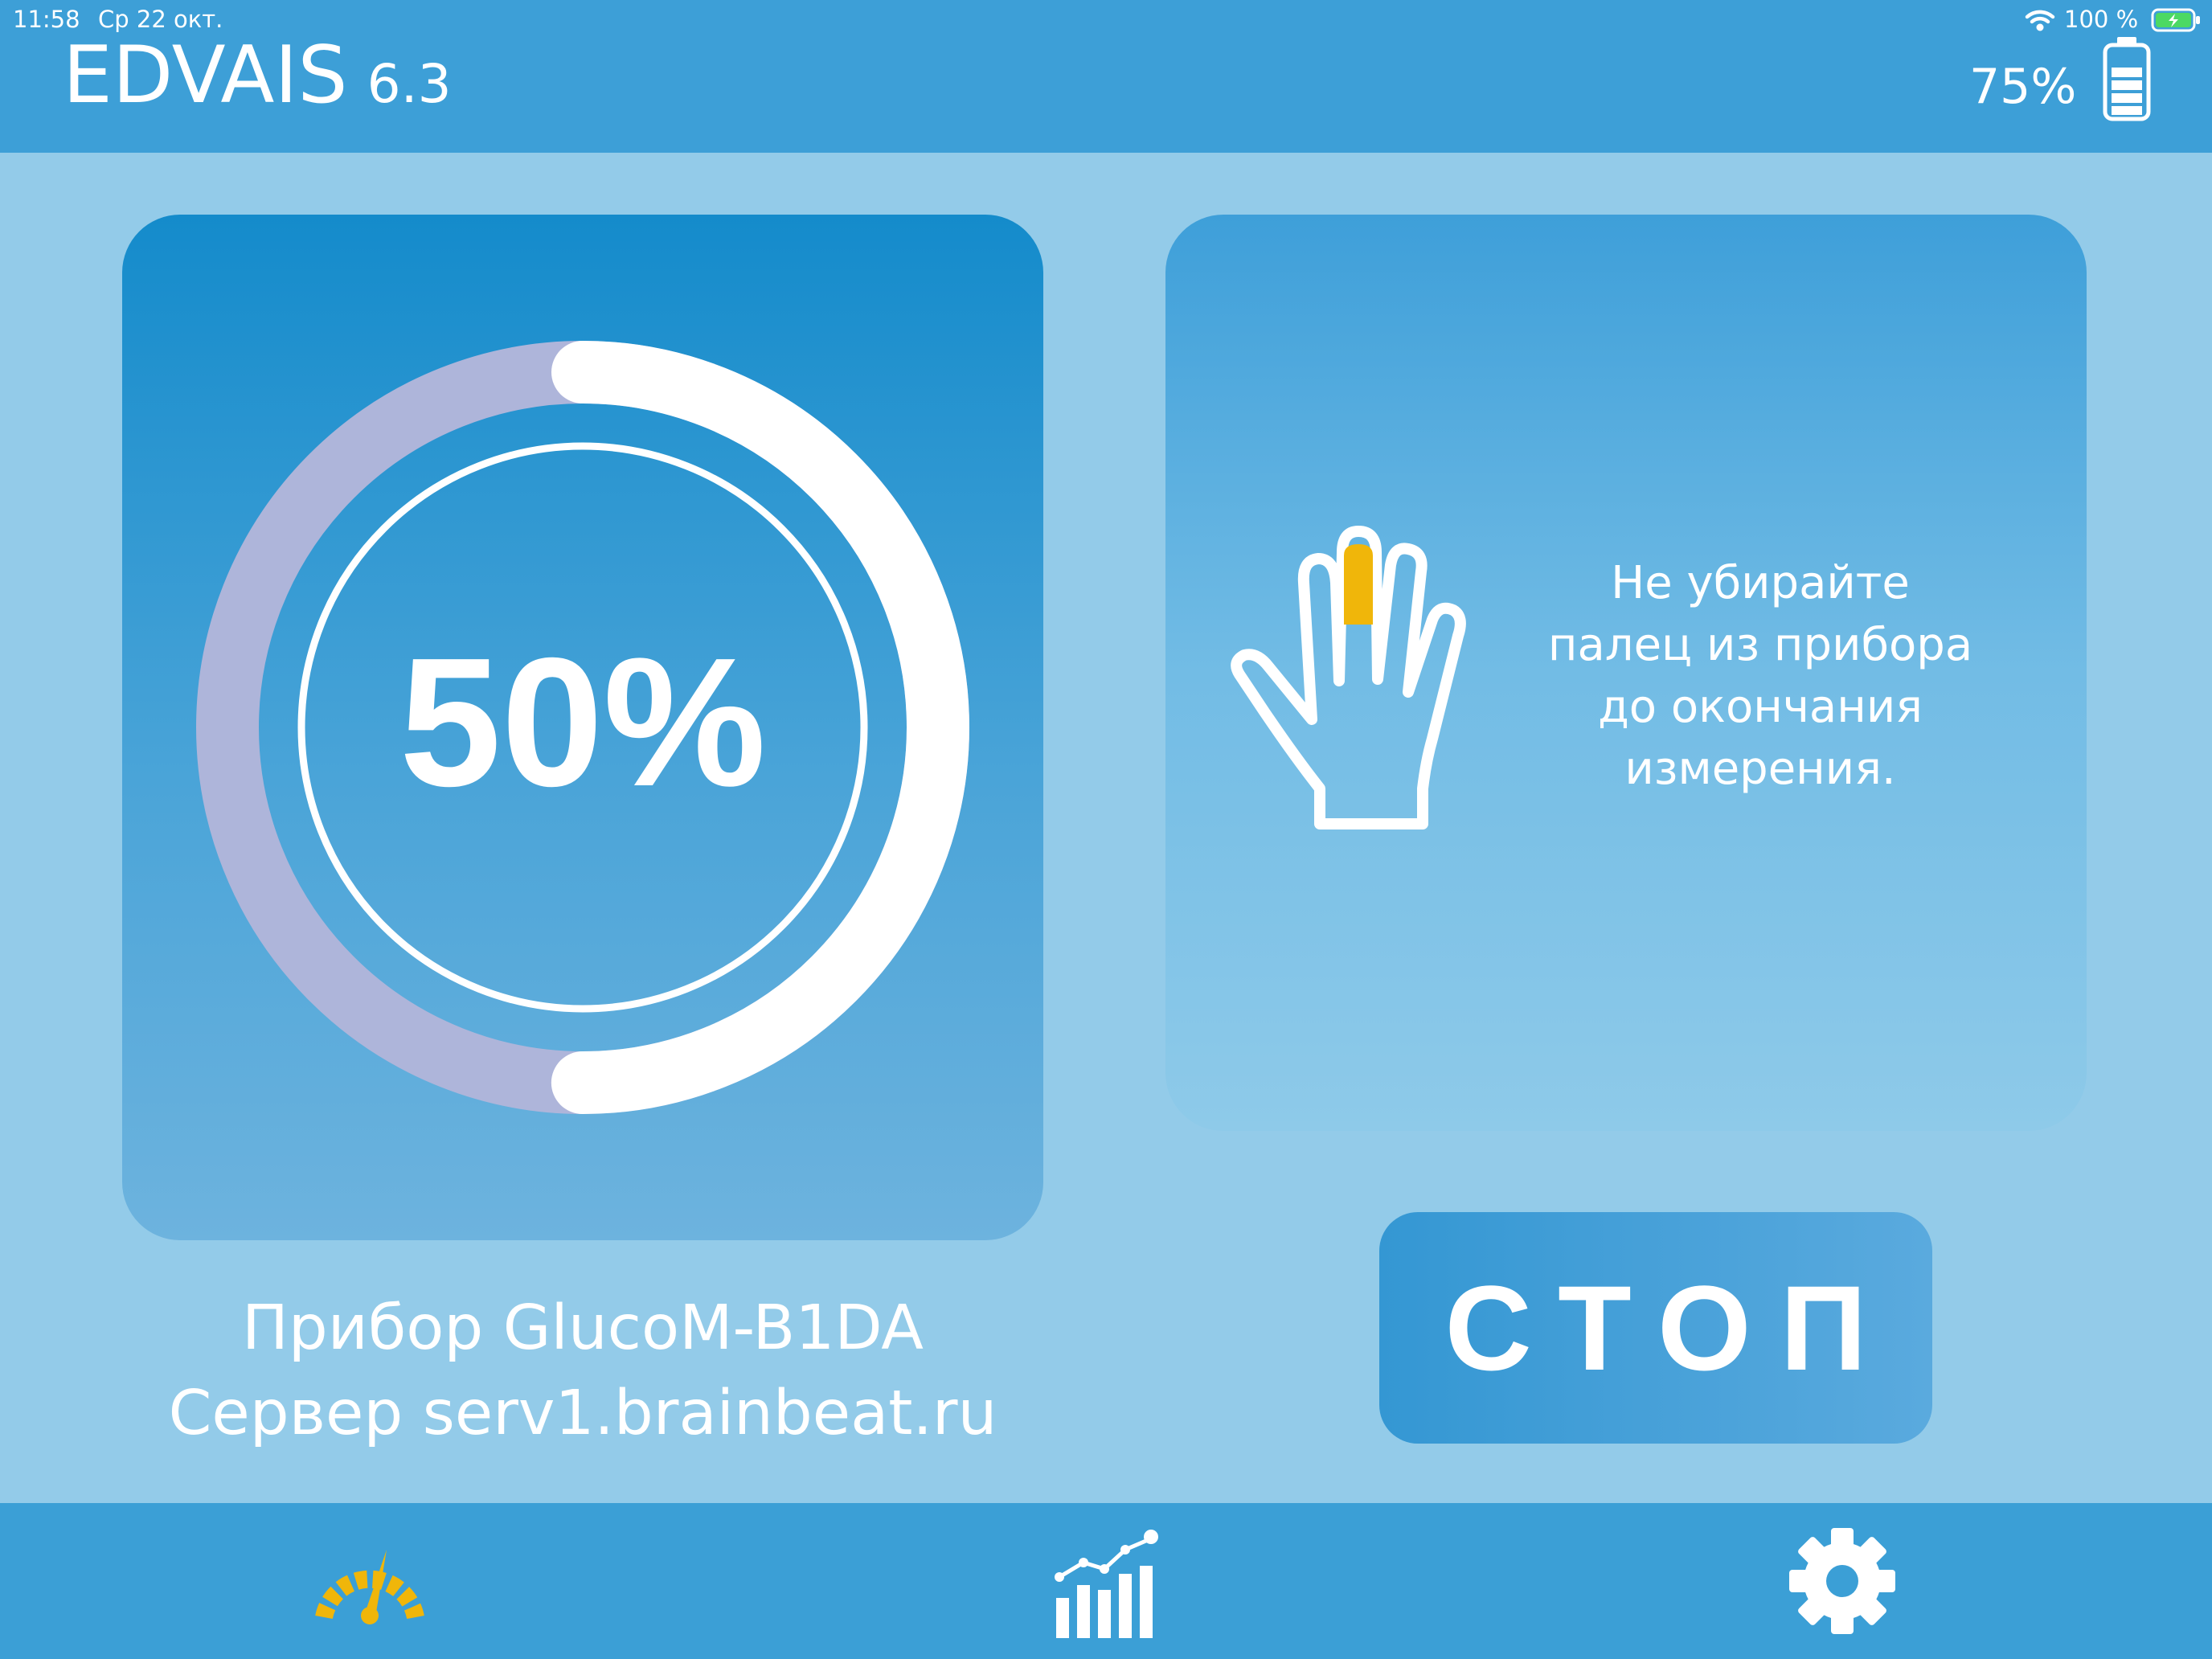 The width and height of the screenshot is (2212, 1659). What do you see at coordinates (1760, 645) in the screenshot?
I see `instruction-line-2: палец из прибора` at bounding box center [1760, 645].